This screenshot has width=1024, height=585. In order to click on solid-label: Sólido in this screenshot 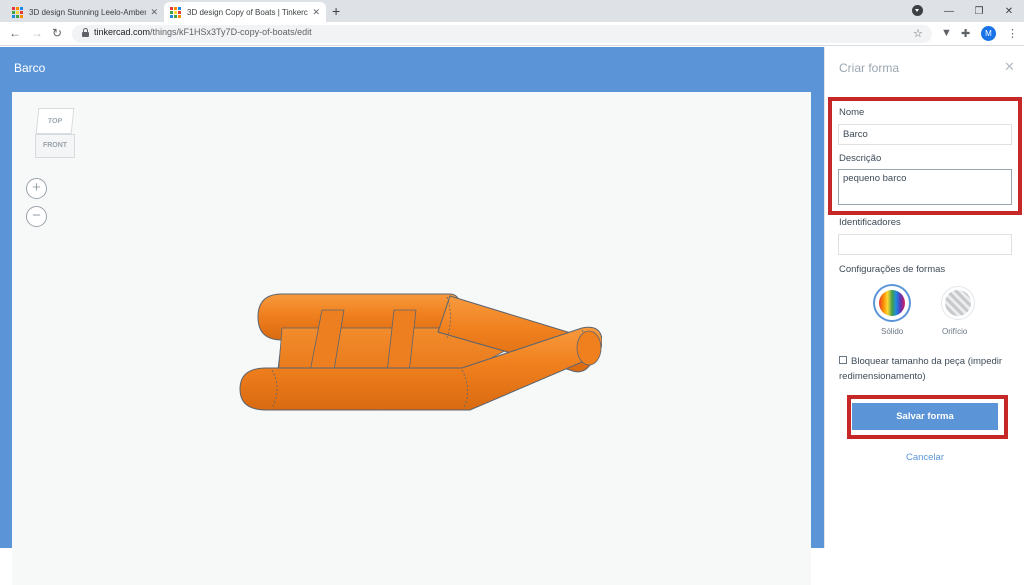, I will do `click(892, 331)`.